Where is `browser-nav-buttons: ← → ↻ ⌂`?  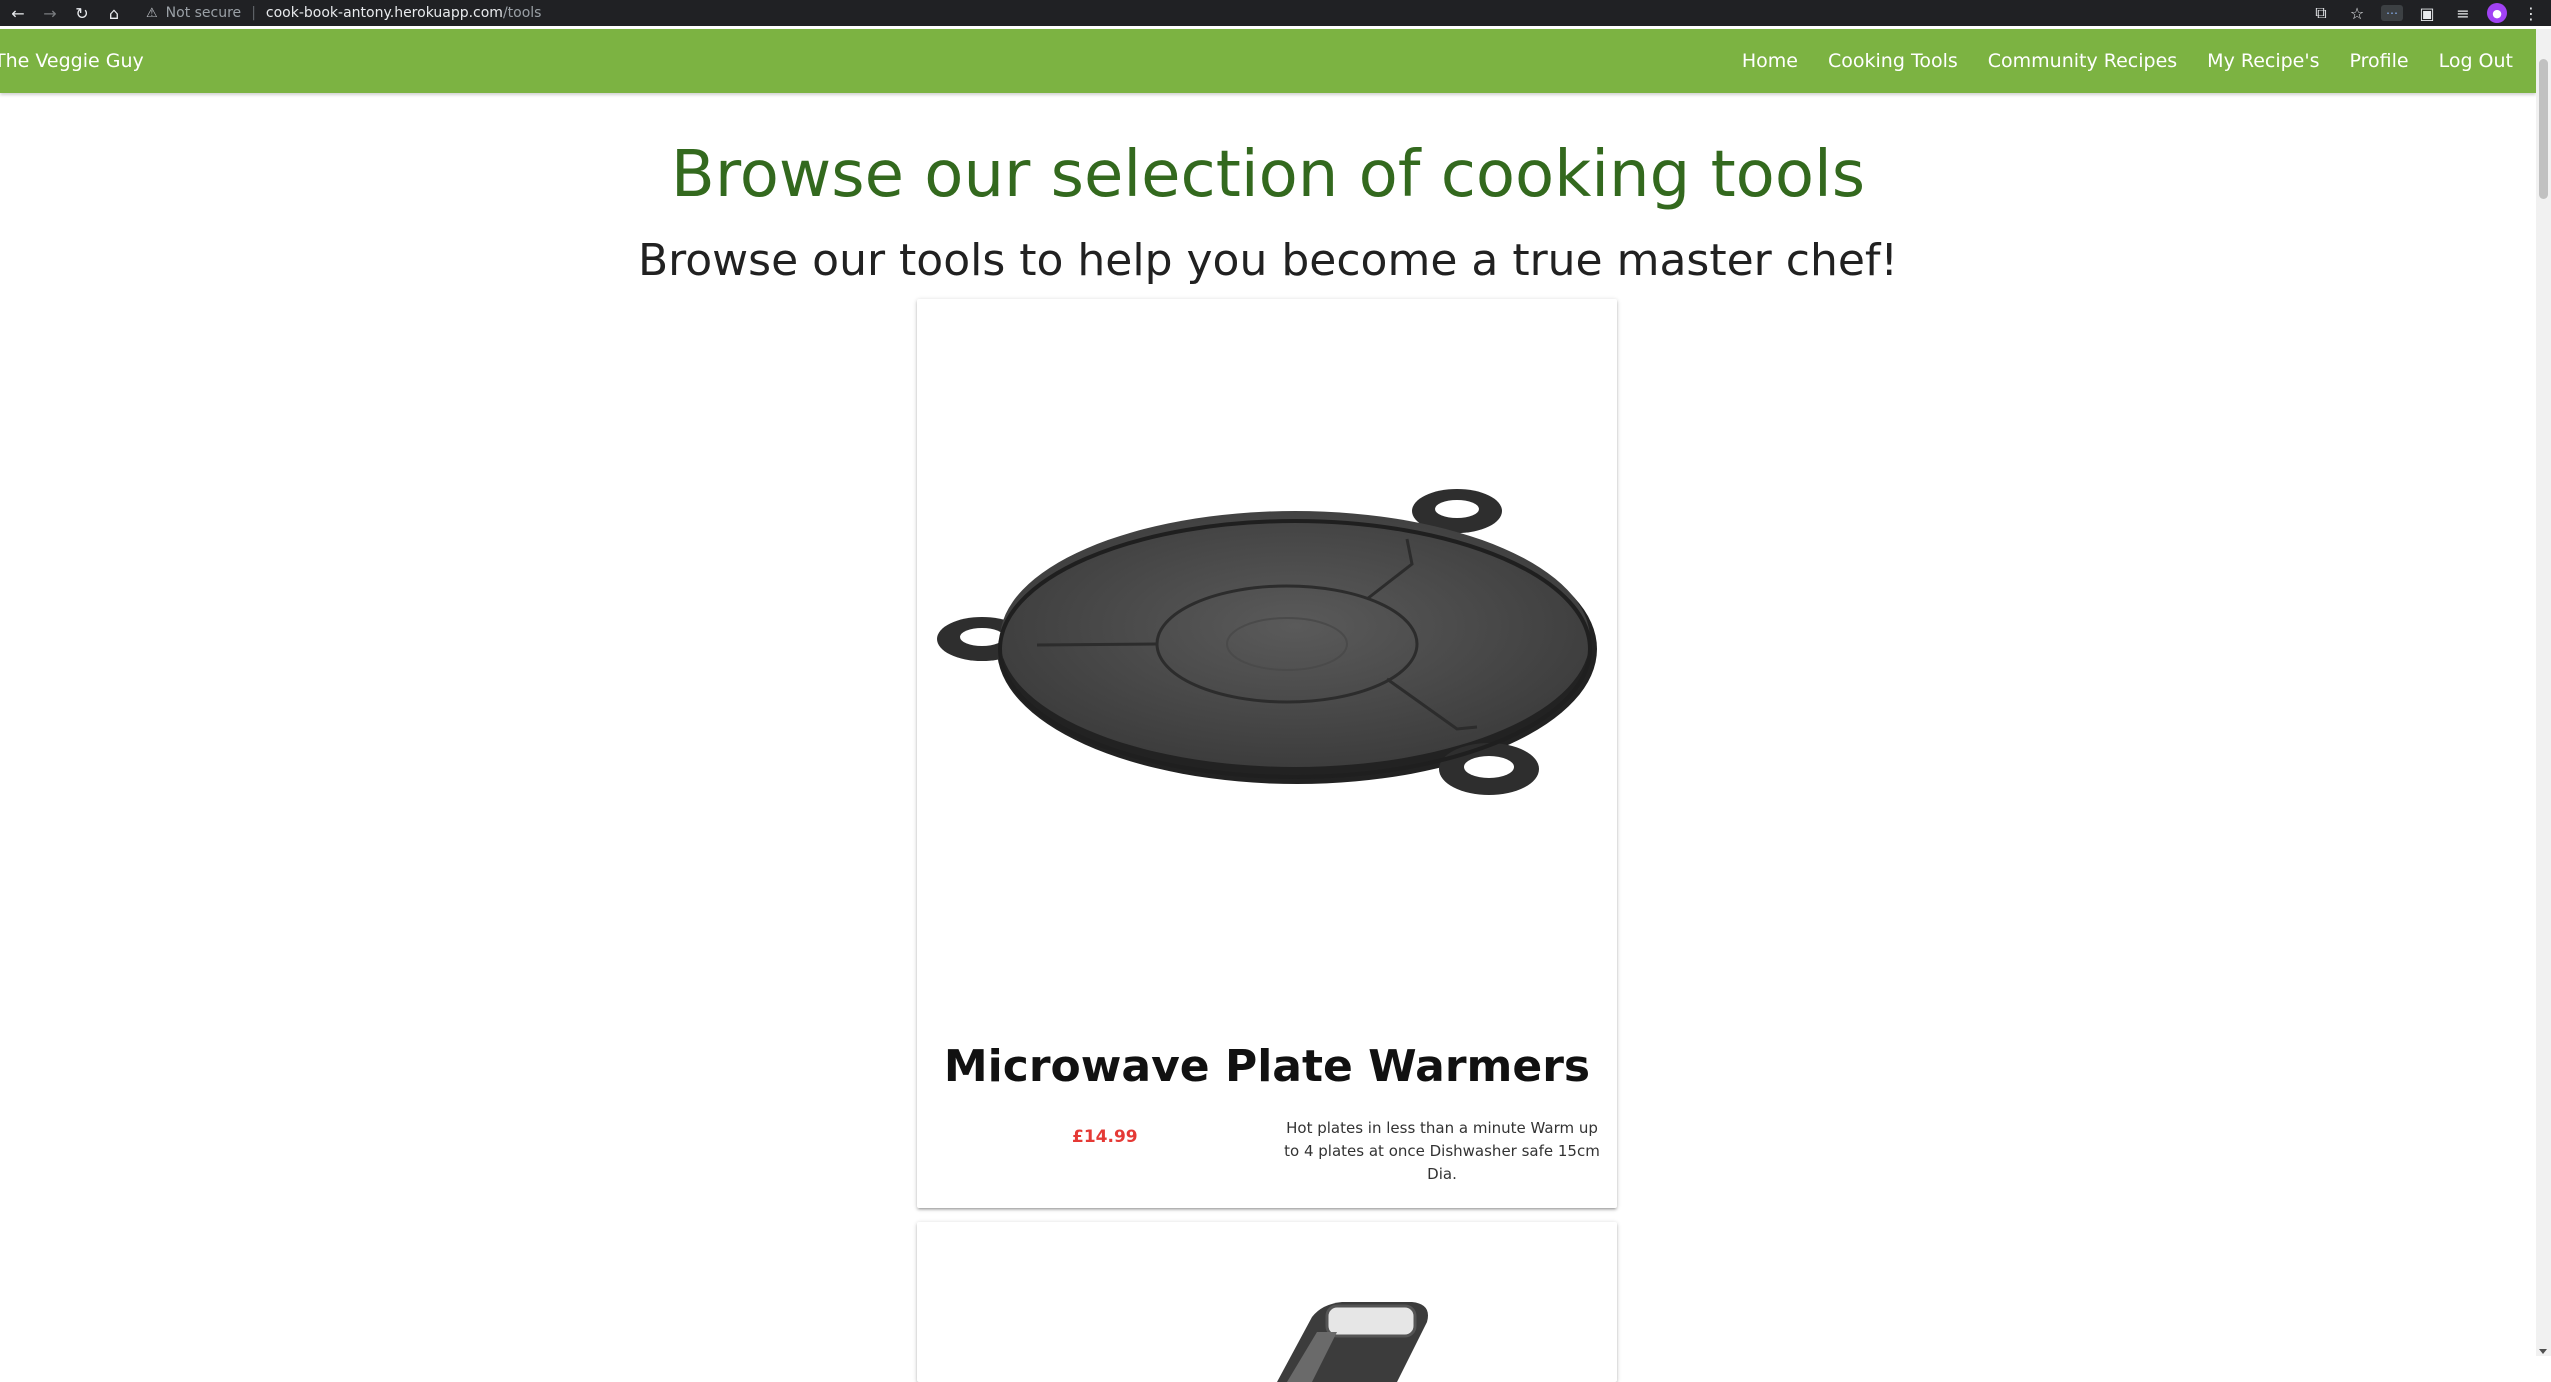
browser-nav-buttons: ← → ↻ ⌂ is located at coordinates (66, 13).